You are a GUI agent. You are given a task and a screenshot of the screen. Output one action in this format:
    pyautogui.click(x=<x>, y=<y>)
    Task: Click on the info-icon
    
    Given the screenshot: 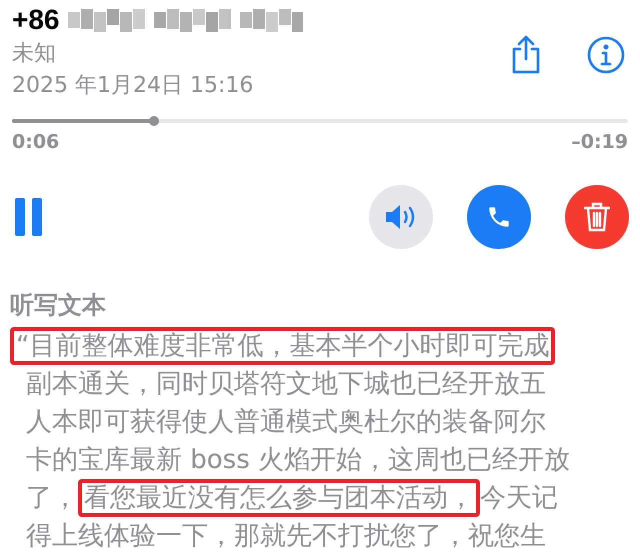 What is the action you would take?
    pyautogui.click(x=606, y=55)
    